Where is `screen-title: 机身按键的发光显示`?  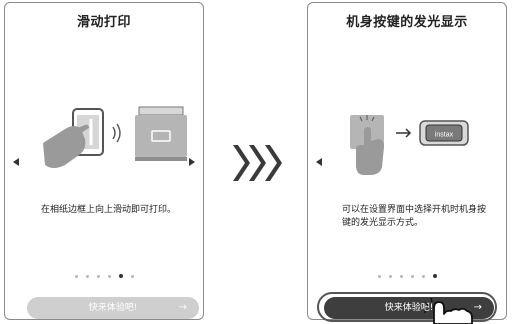 screen-title: 机身按键的发光显示 is located at coordinates (407, 22).